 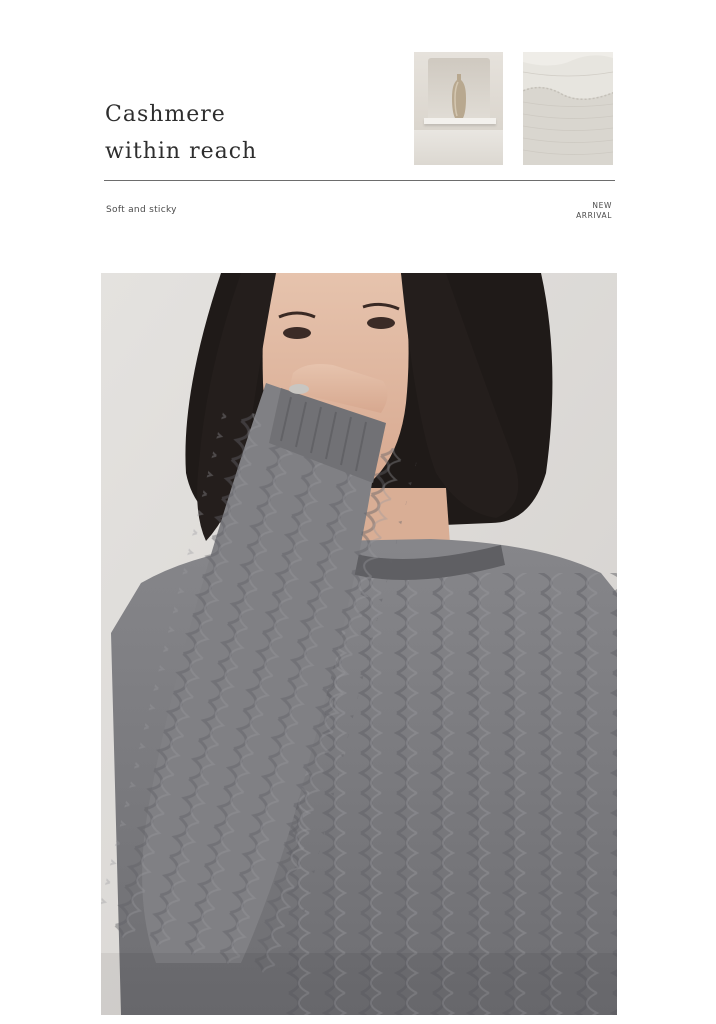 I want to click on page-title: Cashmere within reach, so click(x=181, y=133).